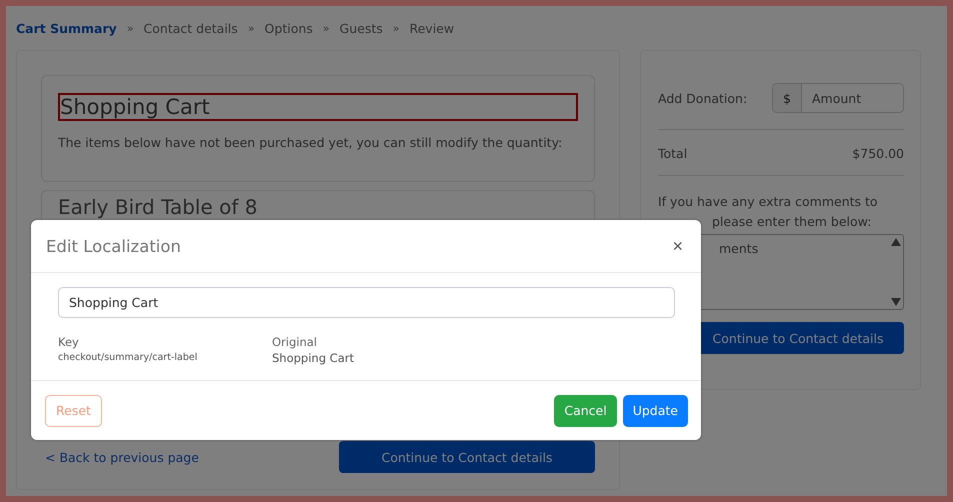  I want to click on dialog-title: Edit Localization, so click(113, 246).